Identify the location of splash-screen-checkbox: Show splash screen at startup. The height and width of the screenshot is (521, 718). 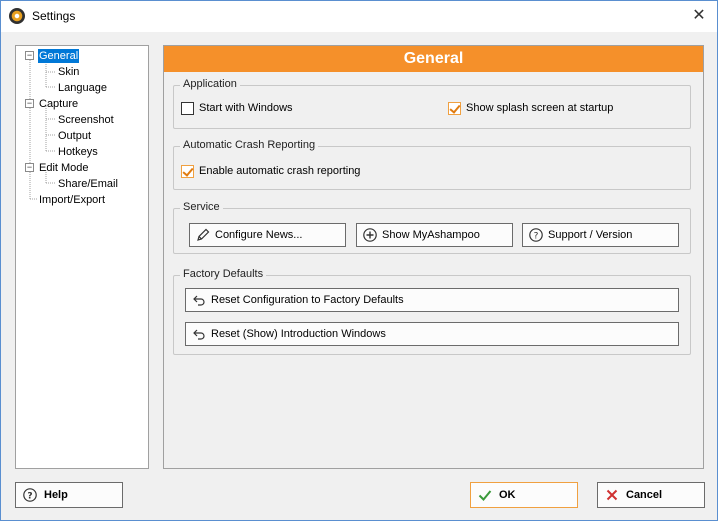
(530, 108).